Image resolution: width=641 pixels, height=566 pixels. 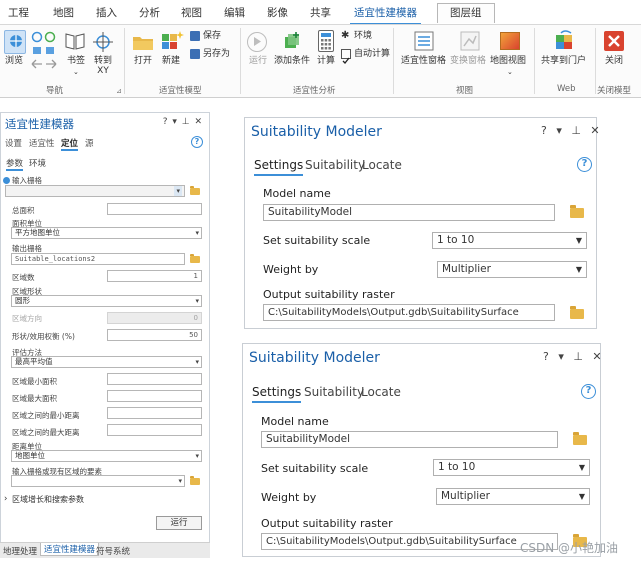 What do you see at coordinates (18, 12) in the screenshot?
I see `tab-project: 工程` at bounding box center [18, 12].